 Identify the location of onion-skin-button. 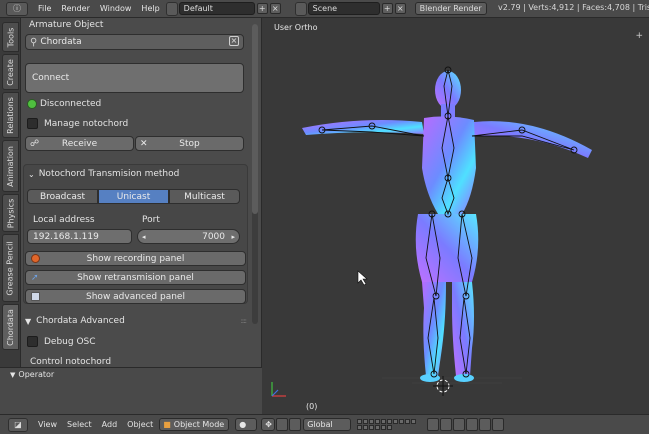
(498, 424).